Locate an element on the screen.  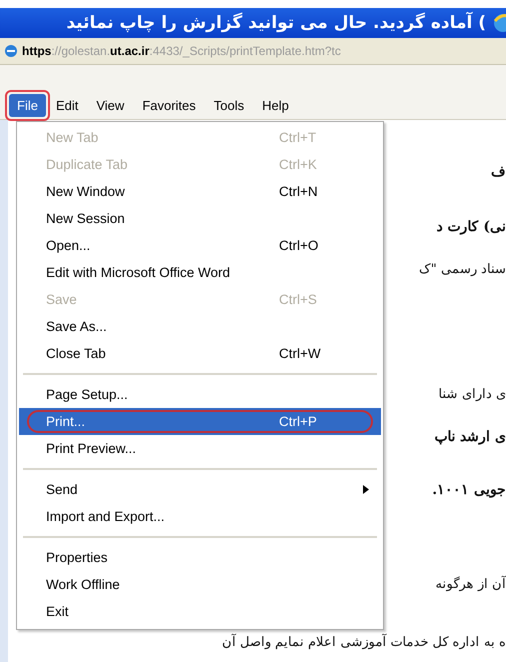
document-text: ف is located at coordinates (498, 172).